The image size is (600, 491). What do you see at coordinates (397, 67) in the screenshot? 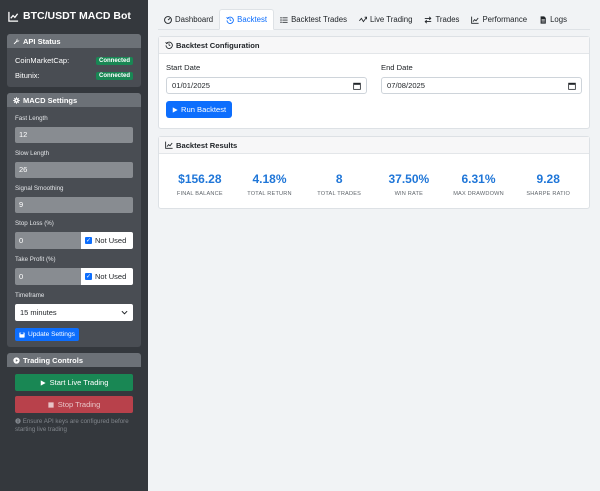
I see `end-date-label: End Date` at bounding box center [397, 67].